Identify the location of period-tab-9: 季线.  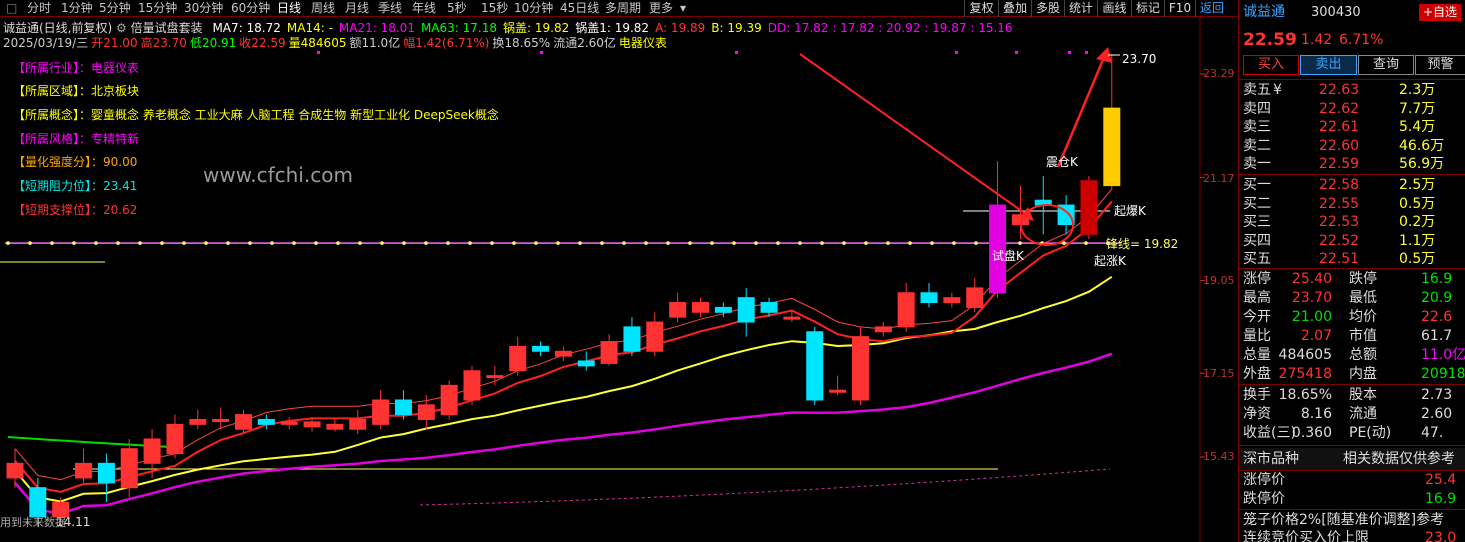
(390, 8).